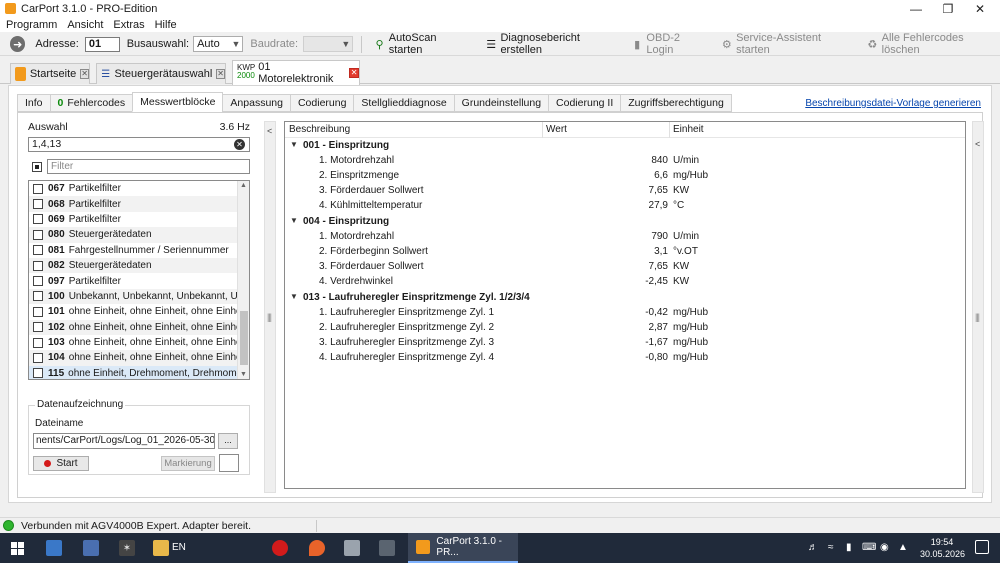  Describe the element at coordinates (585, 103) in the screenshot. I see `tab-codierung-ii: Codierung II` at that location.